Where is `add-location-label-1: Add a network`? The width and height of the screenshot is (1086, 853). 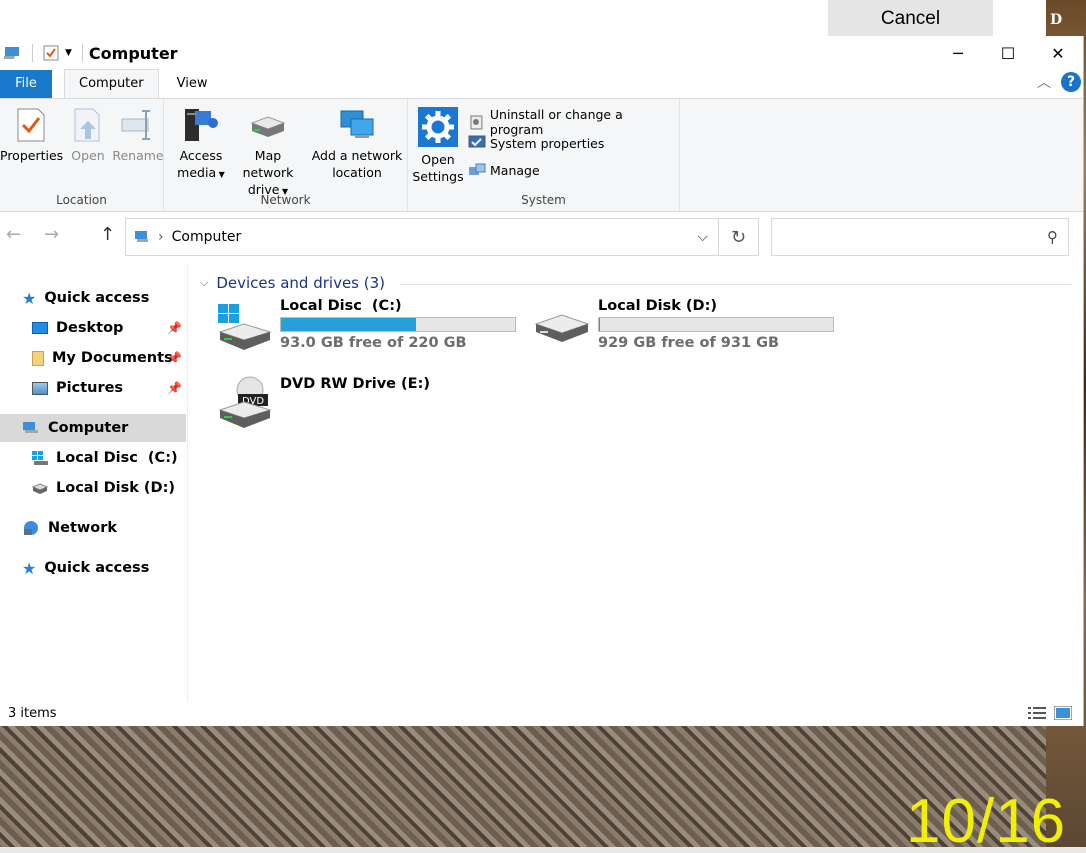
add-location-label-1: Add a network is located at coordinates (357, 155).